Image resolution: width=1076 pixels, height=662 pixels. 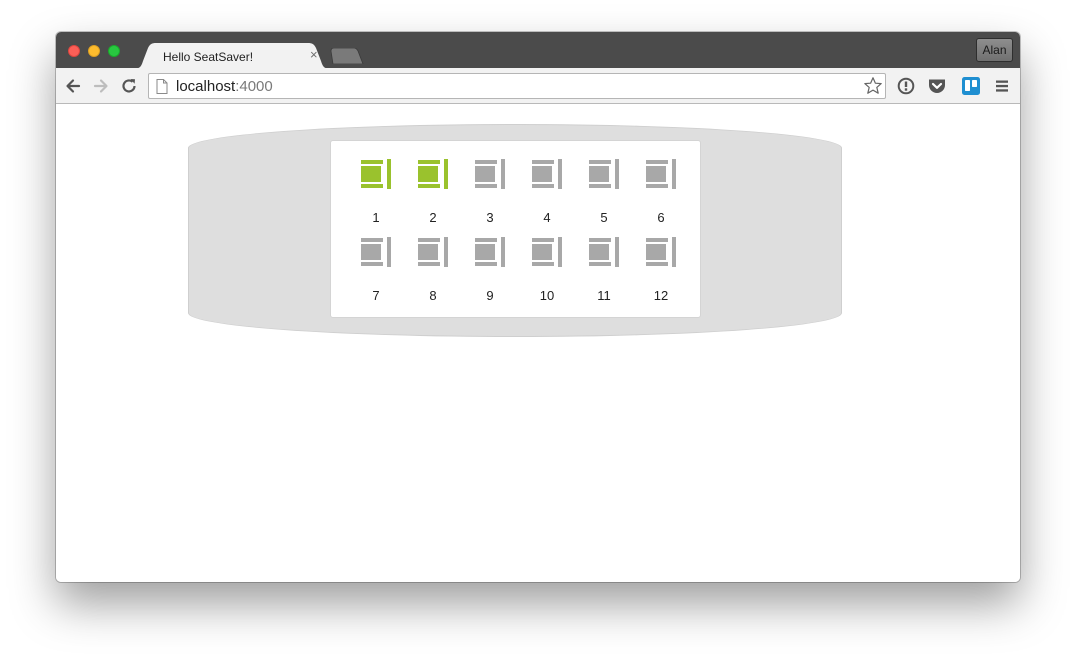 What do you see at coordinates (517, 86) in the screenshot?
I see `address-bar: localhost:4000` at bounding box center [517, 86].